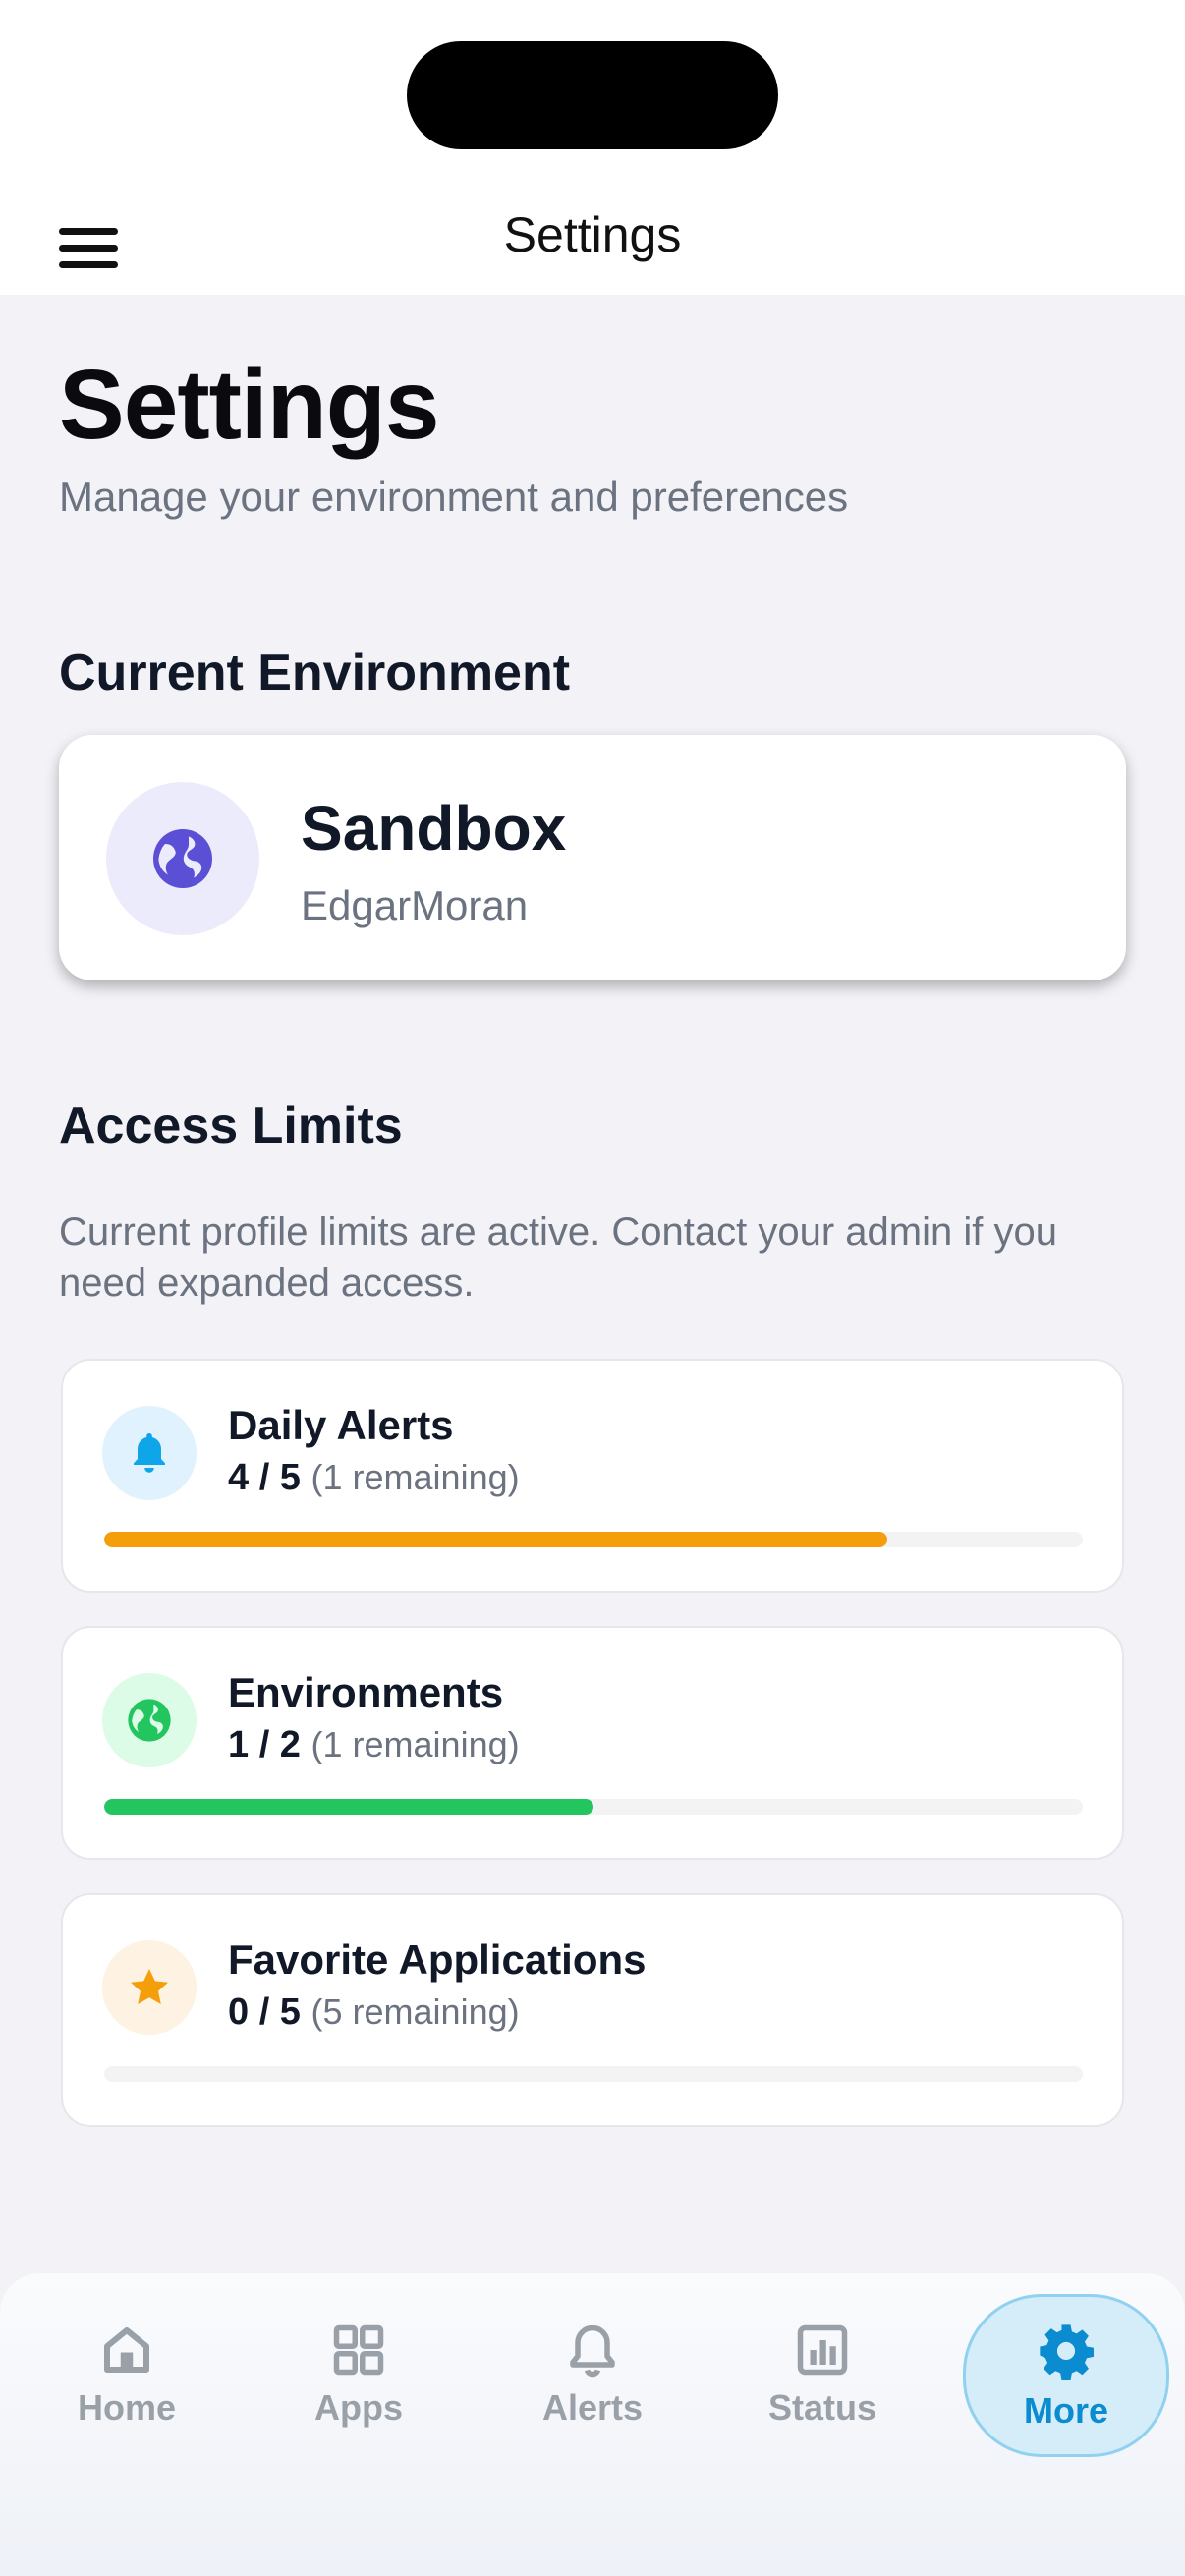 The height and width of the screenshot is (2576, 1185). What do you see at coordinates (374, 1744) in the screenshot?
I see `limit-count: 1 / 2 (1 remaining)` at bounding box center [374, 1744].